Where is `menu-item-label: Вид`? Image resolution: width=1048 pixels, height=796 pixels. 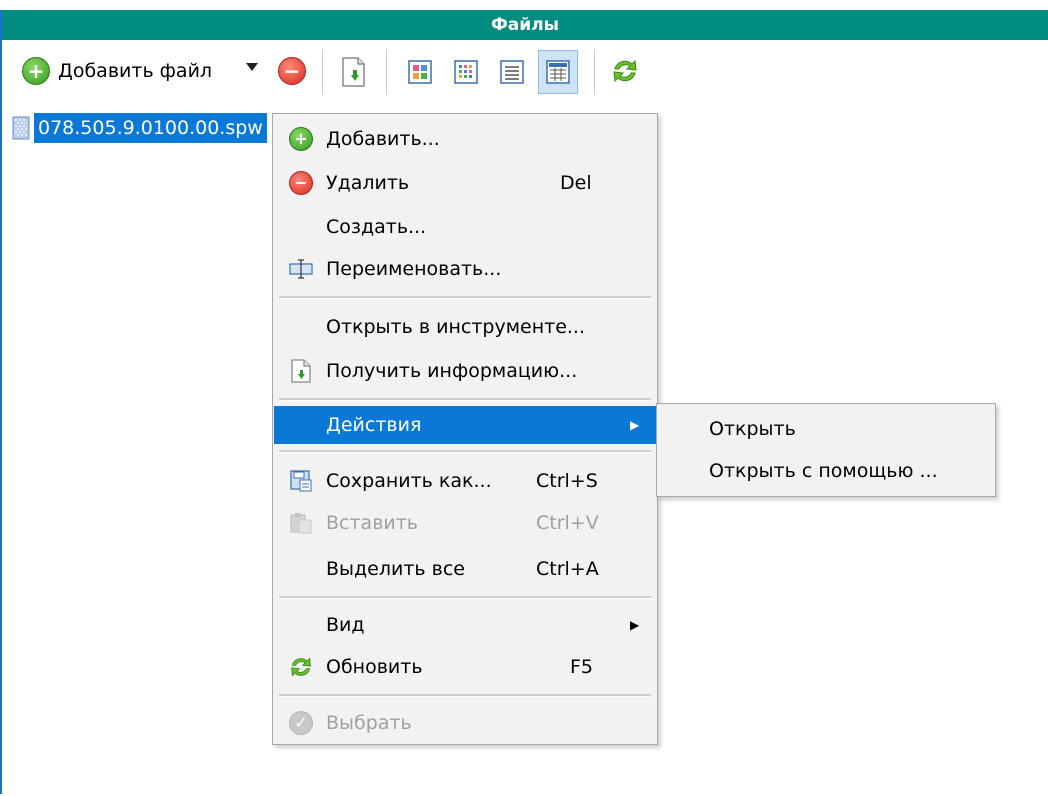
menu-item-label: Вид is located at coordinates (345, 625).